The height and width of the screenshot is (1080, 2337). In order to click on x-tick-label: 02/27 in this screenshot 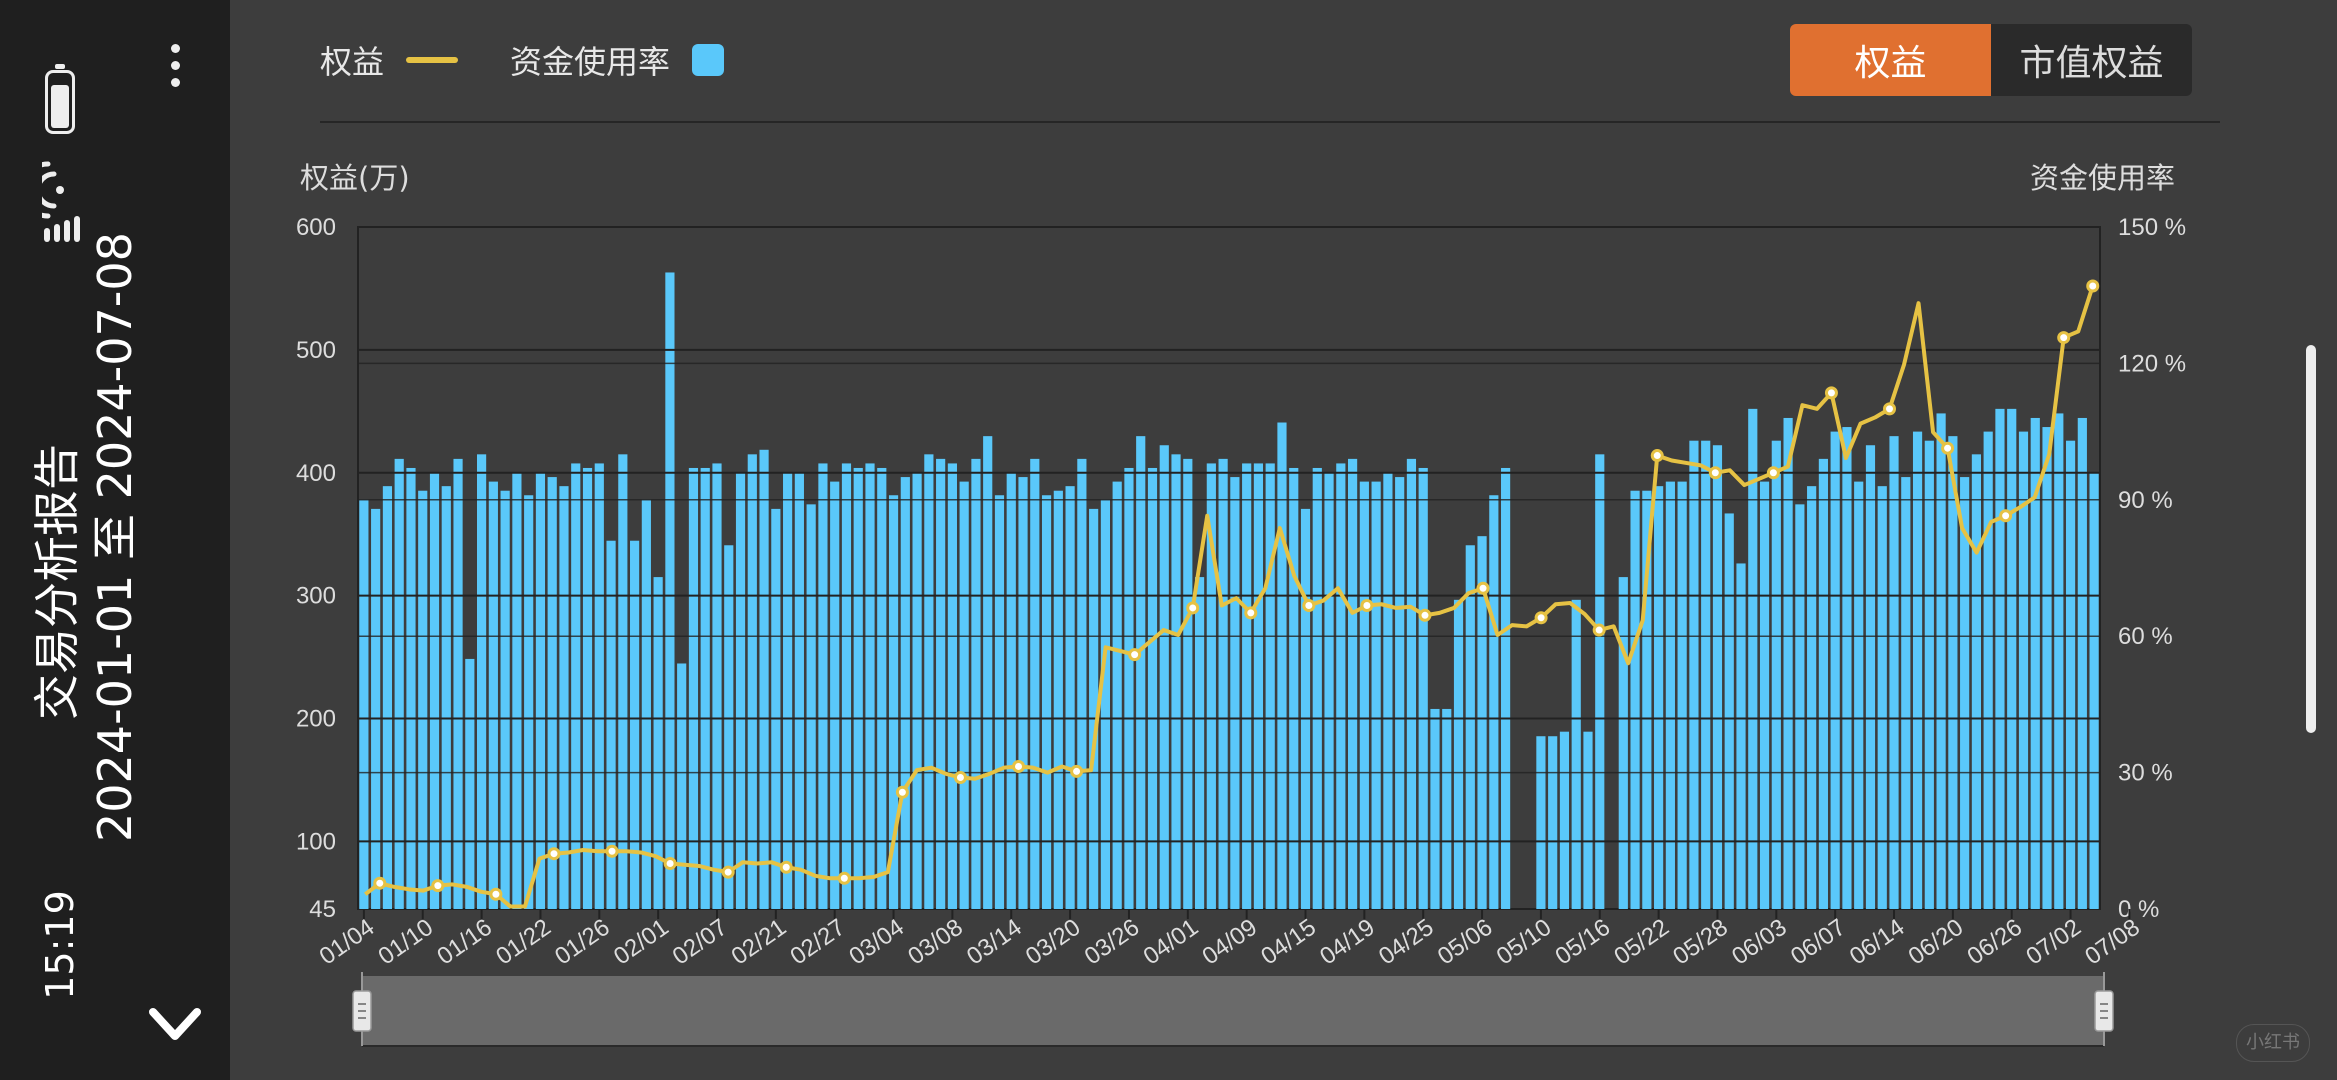, I will do `click(817, 942)`.